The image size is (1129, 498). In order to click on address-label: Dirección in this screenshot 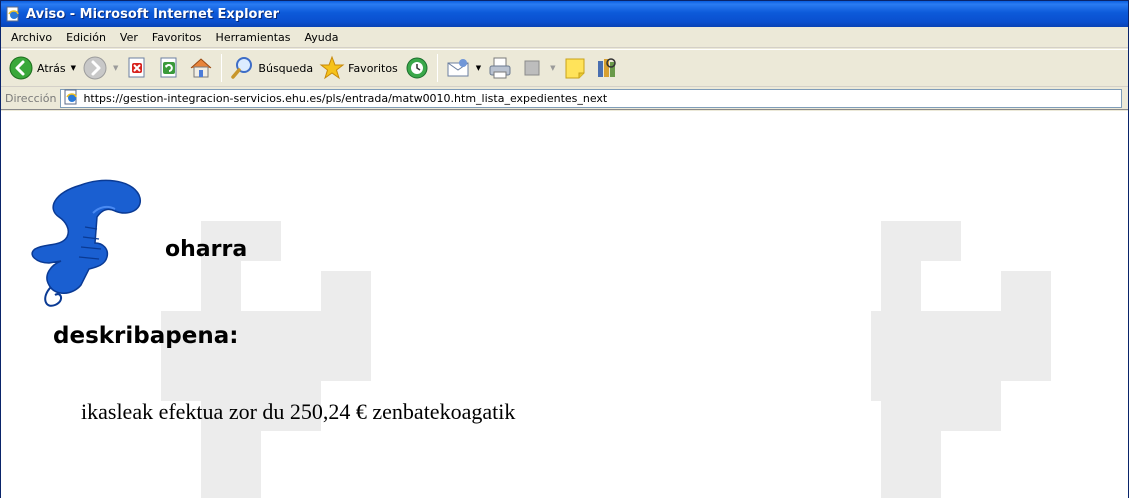, I will do `click(31, 98)`.